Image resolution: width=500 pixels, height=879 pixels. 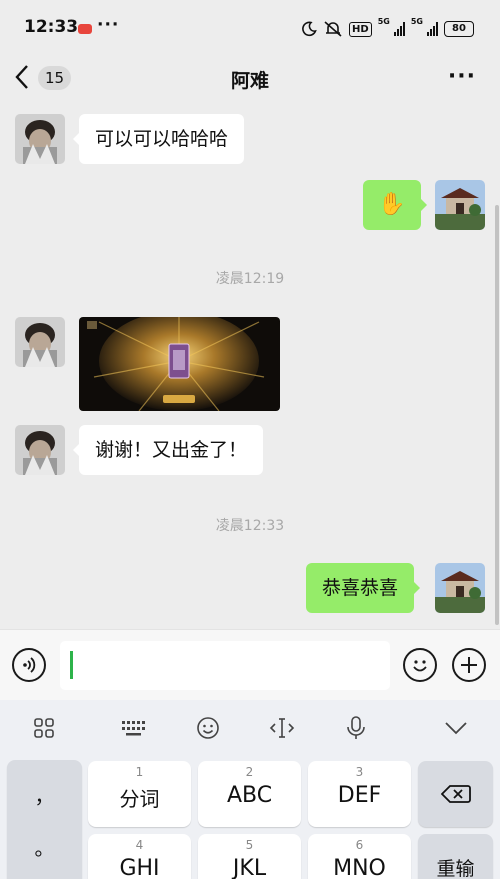 I want to click on keyboard-emoji-button, so click(x=208, y=728).